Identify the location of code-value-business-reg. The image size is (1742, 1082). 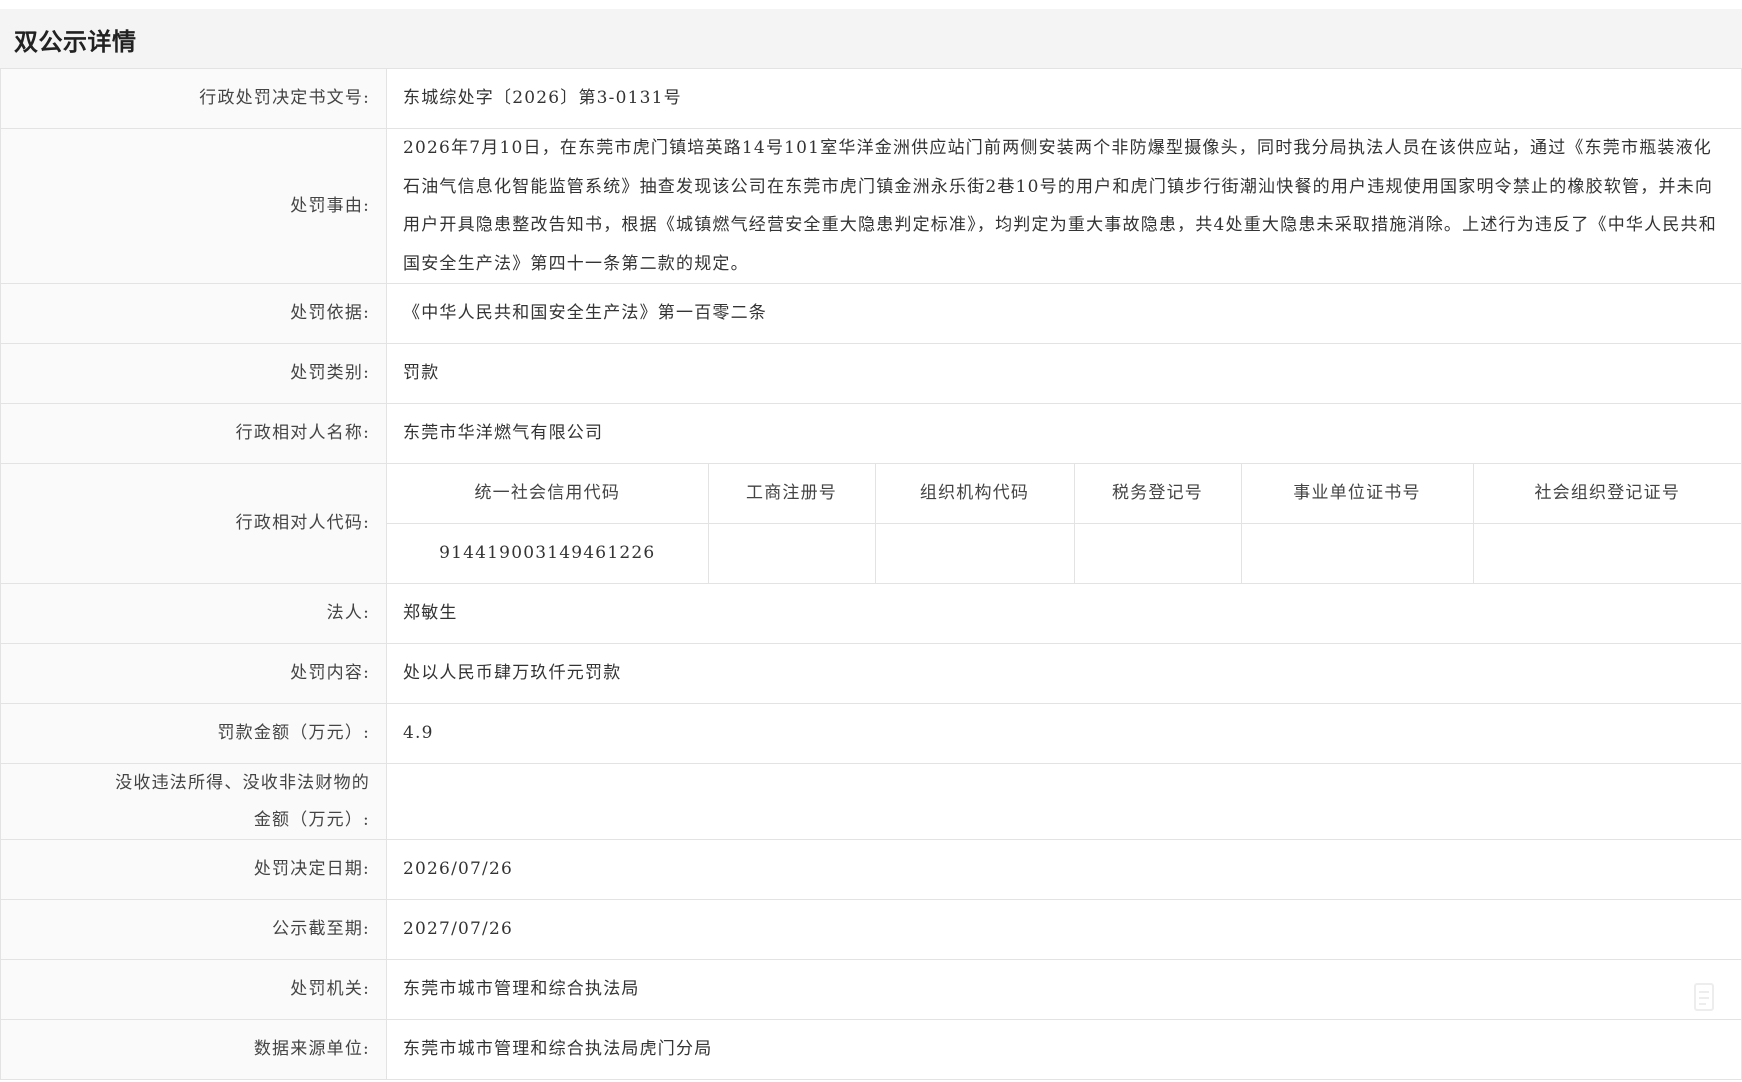
(792, 553).